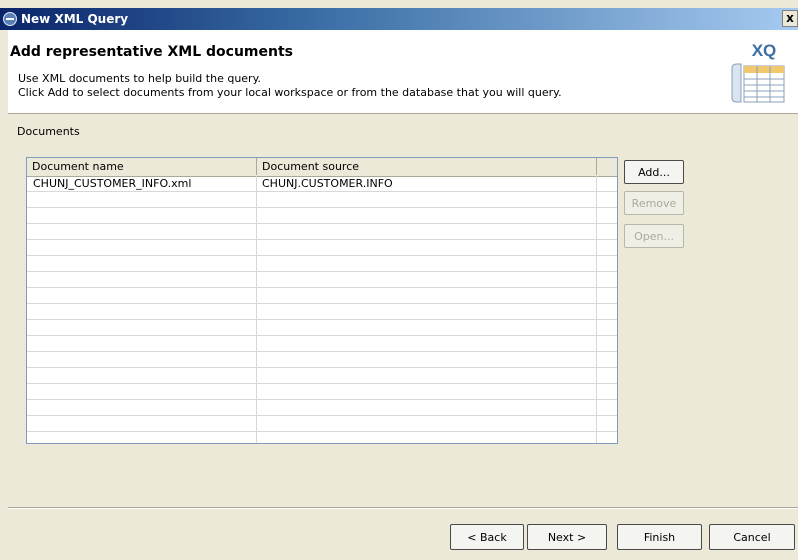 The width and height of the screenshot is (798, 560). What do you see at coordinates (758, 72) in the screenshot?
I see `xq-table-icon: XQ` at bounding box center [758, 72].